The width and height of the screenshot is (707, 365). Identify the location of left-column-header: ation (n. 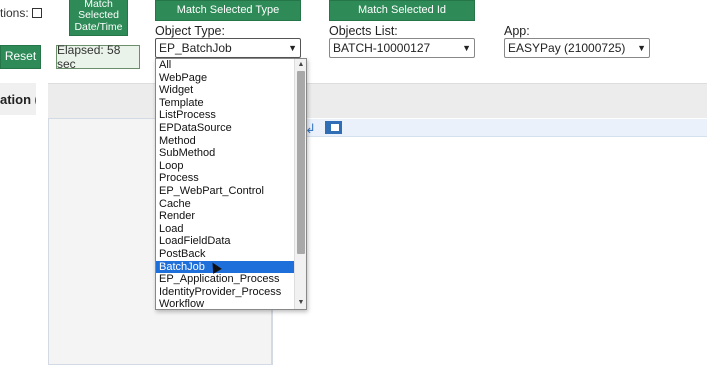
(18, 99).